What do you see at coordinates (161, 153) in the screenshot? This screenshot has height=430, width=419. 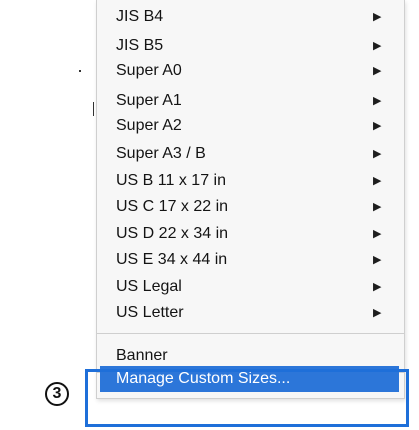 I see `menu-item-label: Super A3 / B` at bounding box center [161, 153].